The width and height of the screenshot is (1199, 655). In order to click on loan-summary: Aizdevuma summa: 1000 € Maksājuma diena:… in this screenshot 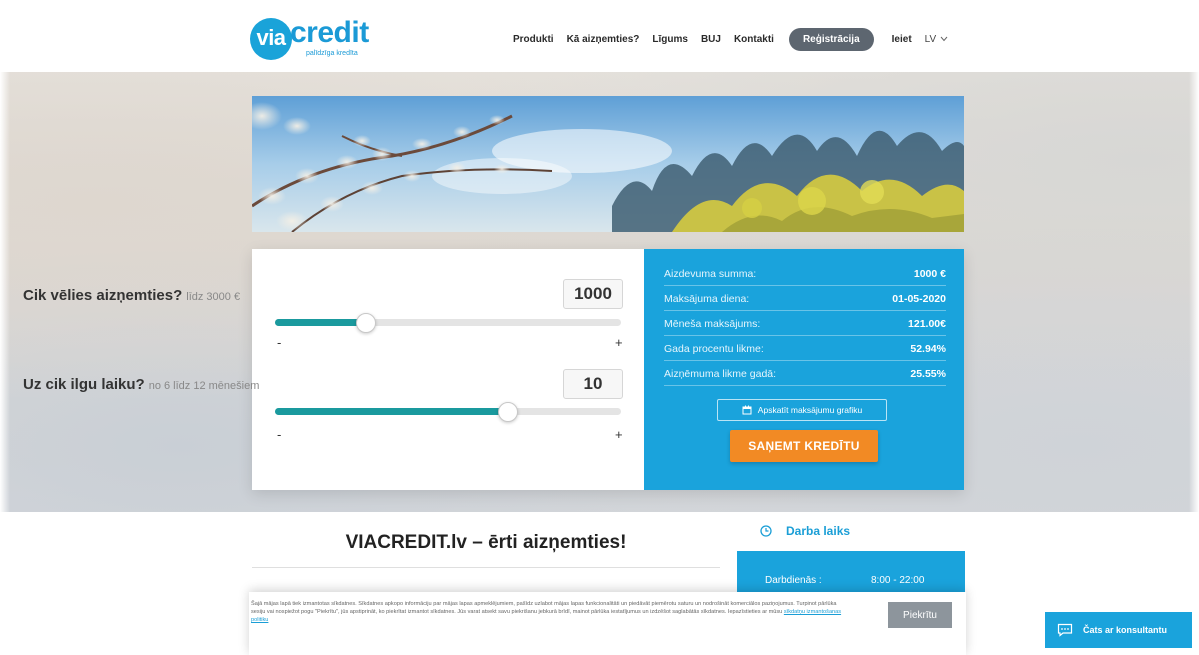, I will do `click(804, 369)`.